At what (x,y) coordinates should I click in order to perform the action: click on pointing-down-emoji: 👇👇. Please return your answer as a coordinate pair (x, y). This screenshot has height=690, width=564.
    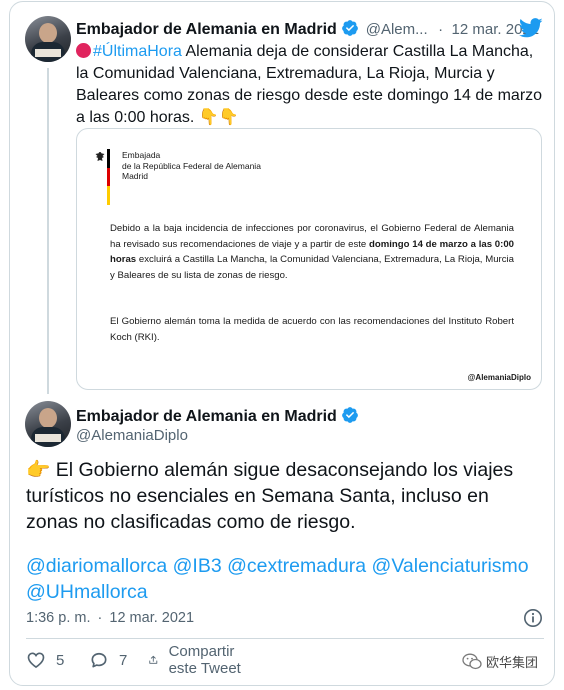
    Looking at the image, I should click on (218, 117).